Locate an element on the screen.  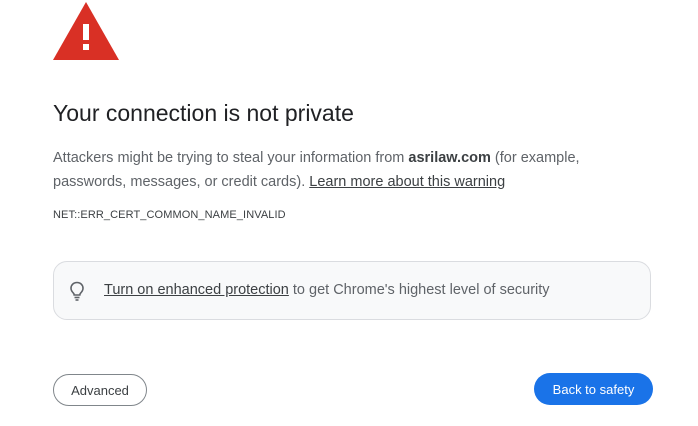
lightbulb-icon is located at coordinates (77, 291).